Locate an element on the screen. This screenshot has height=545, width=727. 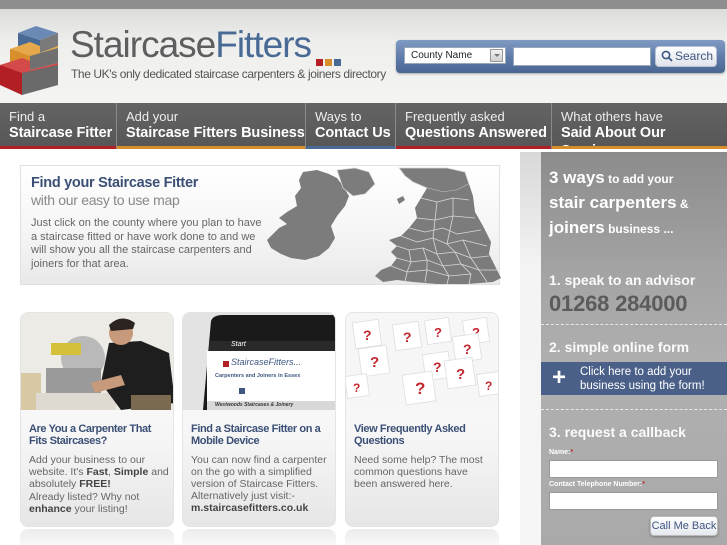
map-region-scotland is located at coordinates (434, 180).